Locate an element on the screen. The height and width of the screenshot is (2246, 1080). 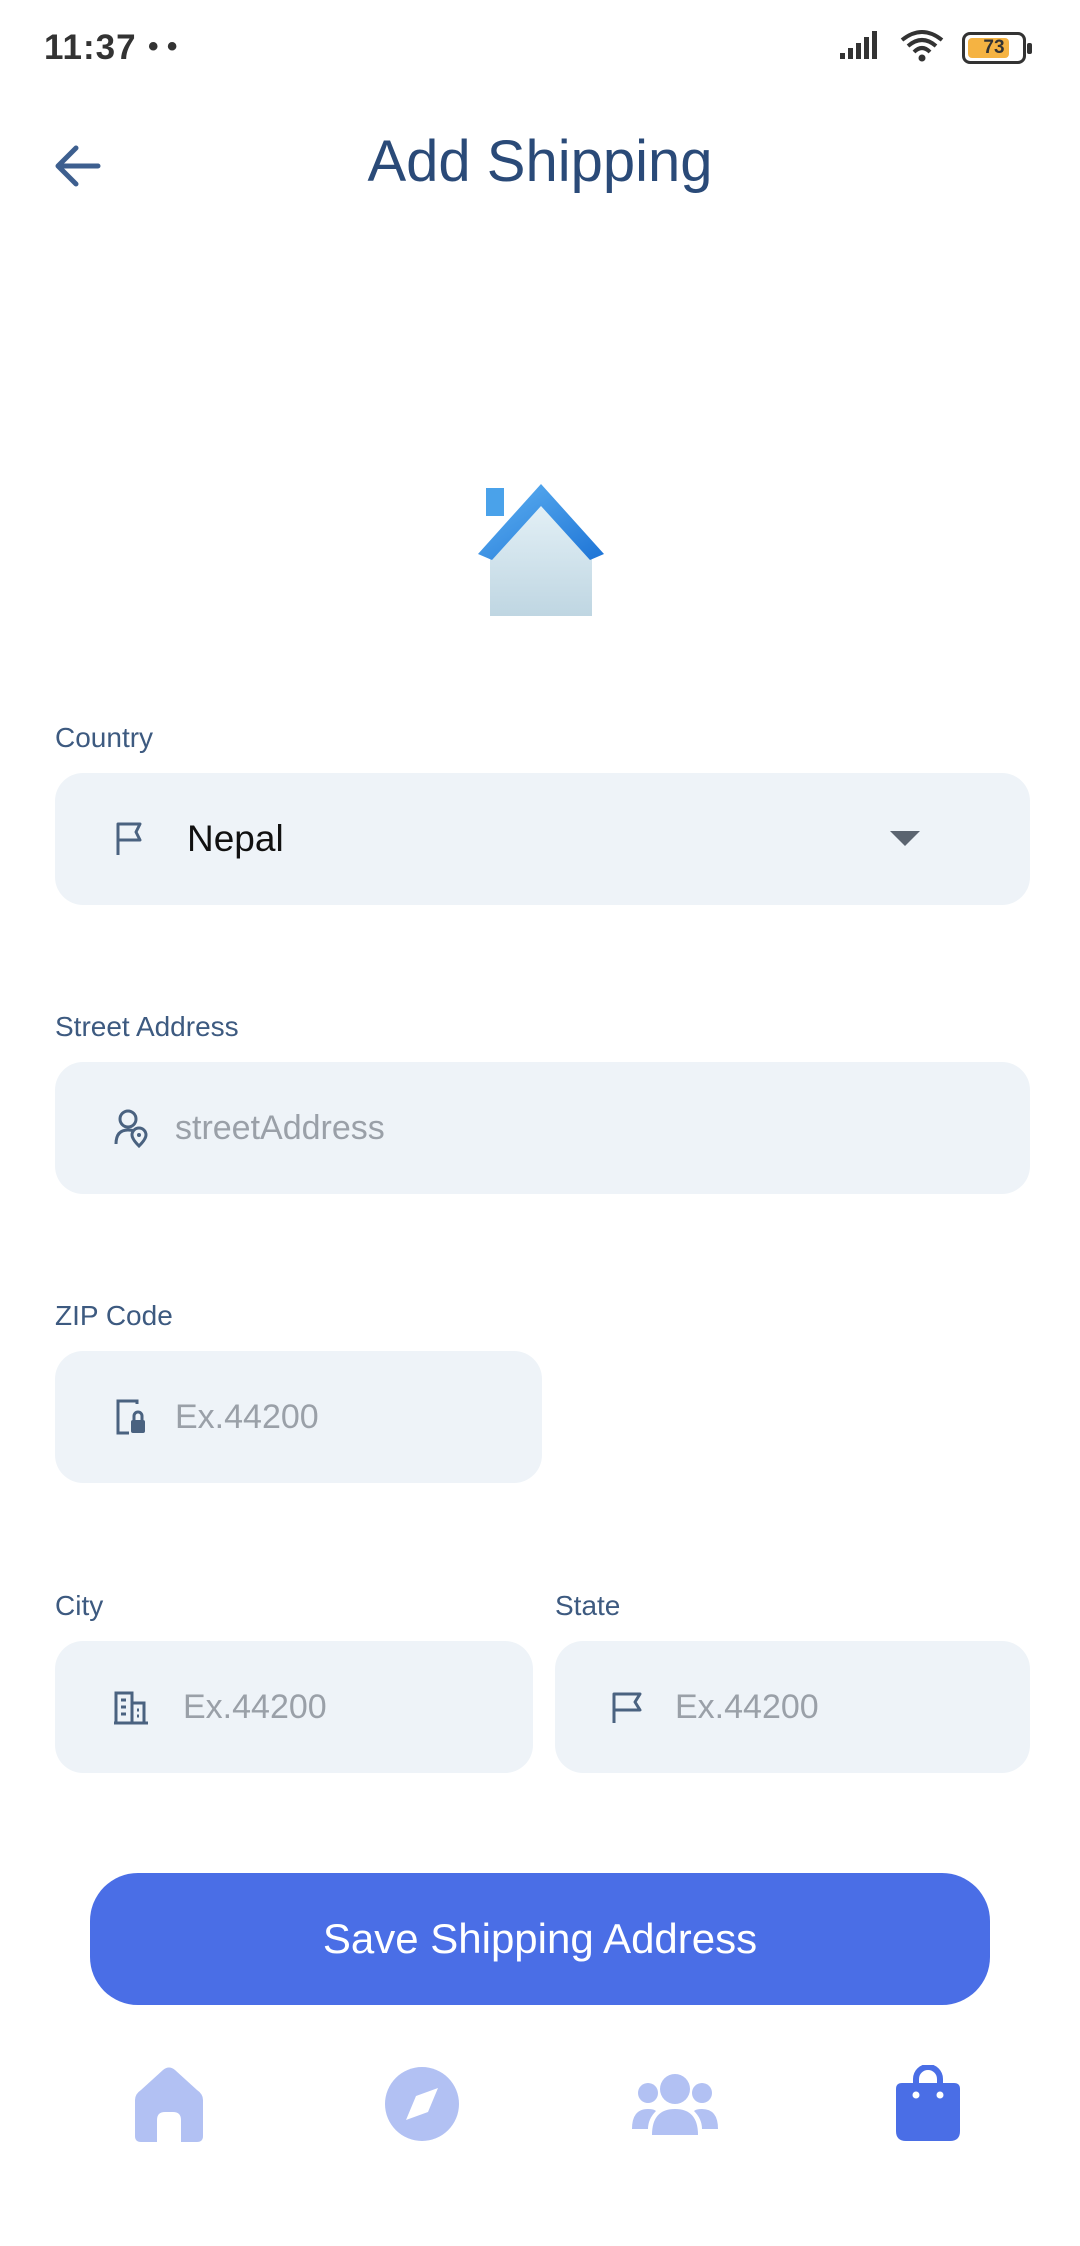
nav-item-home is located at coordinates (169, 2106).